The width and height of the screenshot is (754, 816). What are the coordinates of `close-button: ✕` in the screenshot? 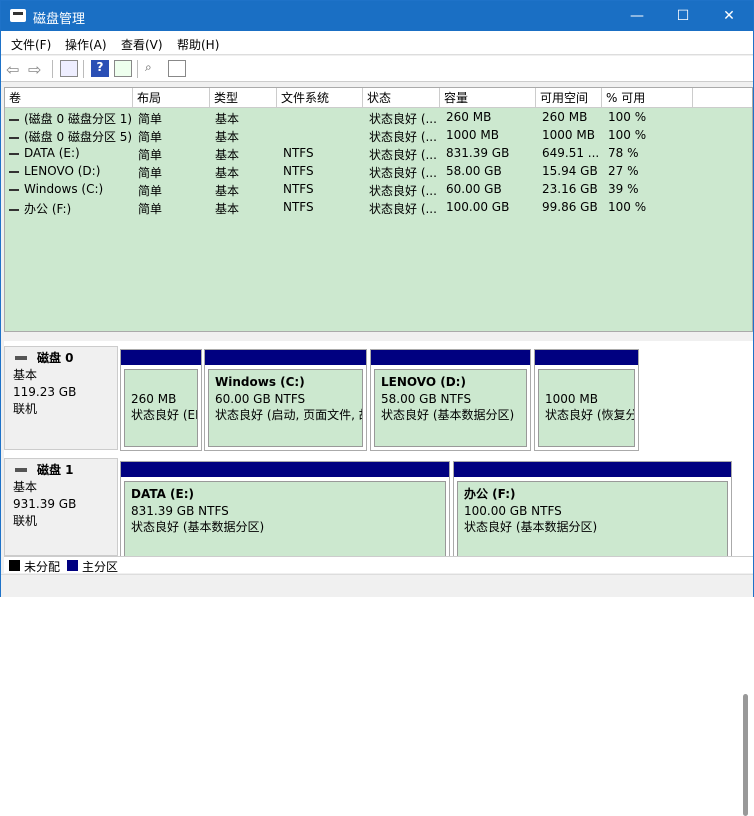 It's located at (729, 16).